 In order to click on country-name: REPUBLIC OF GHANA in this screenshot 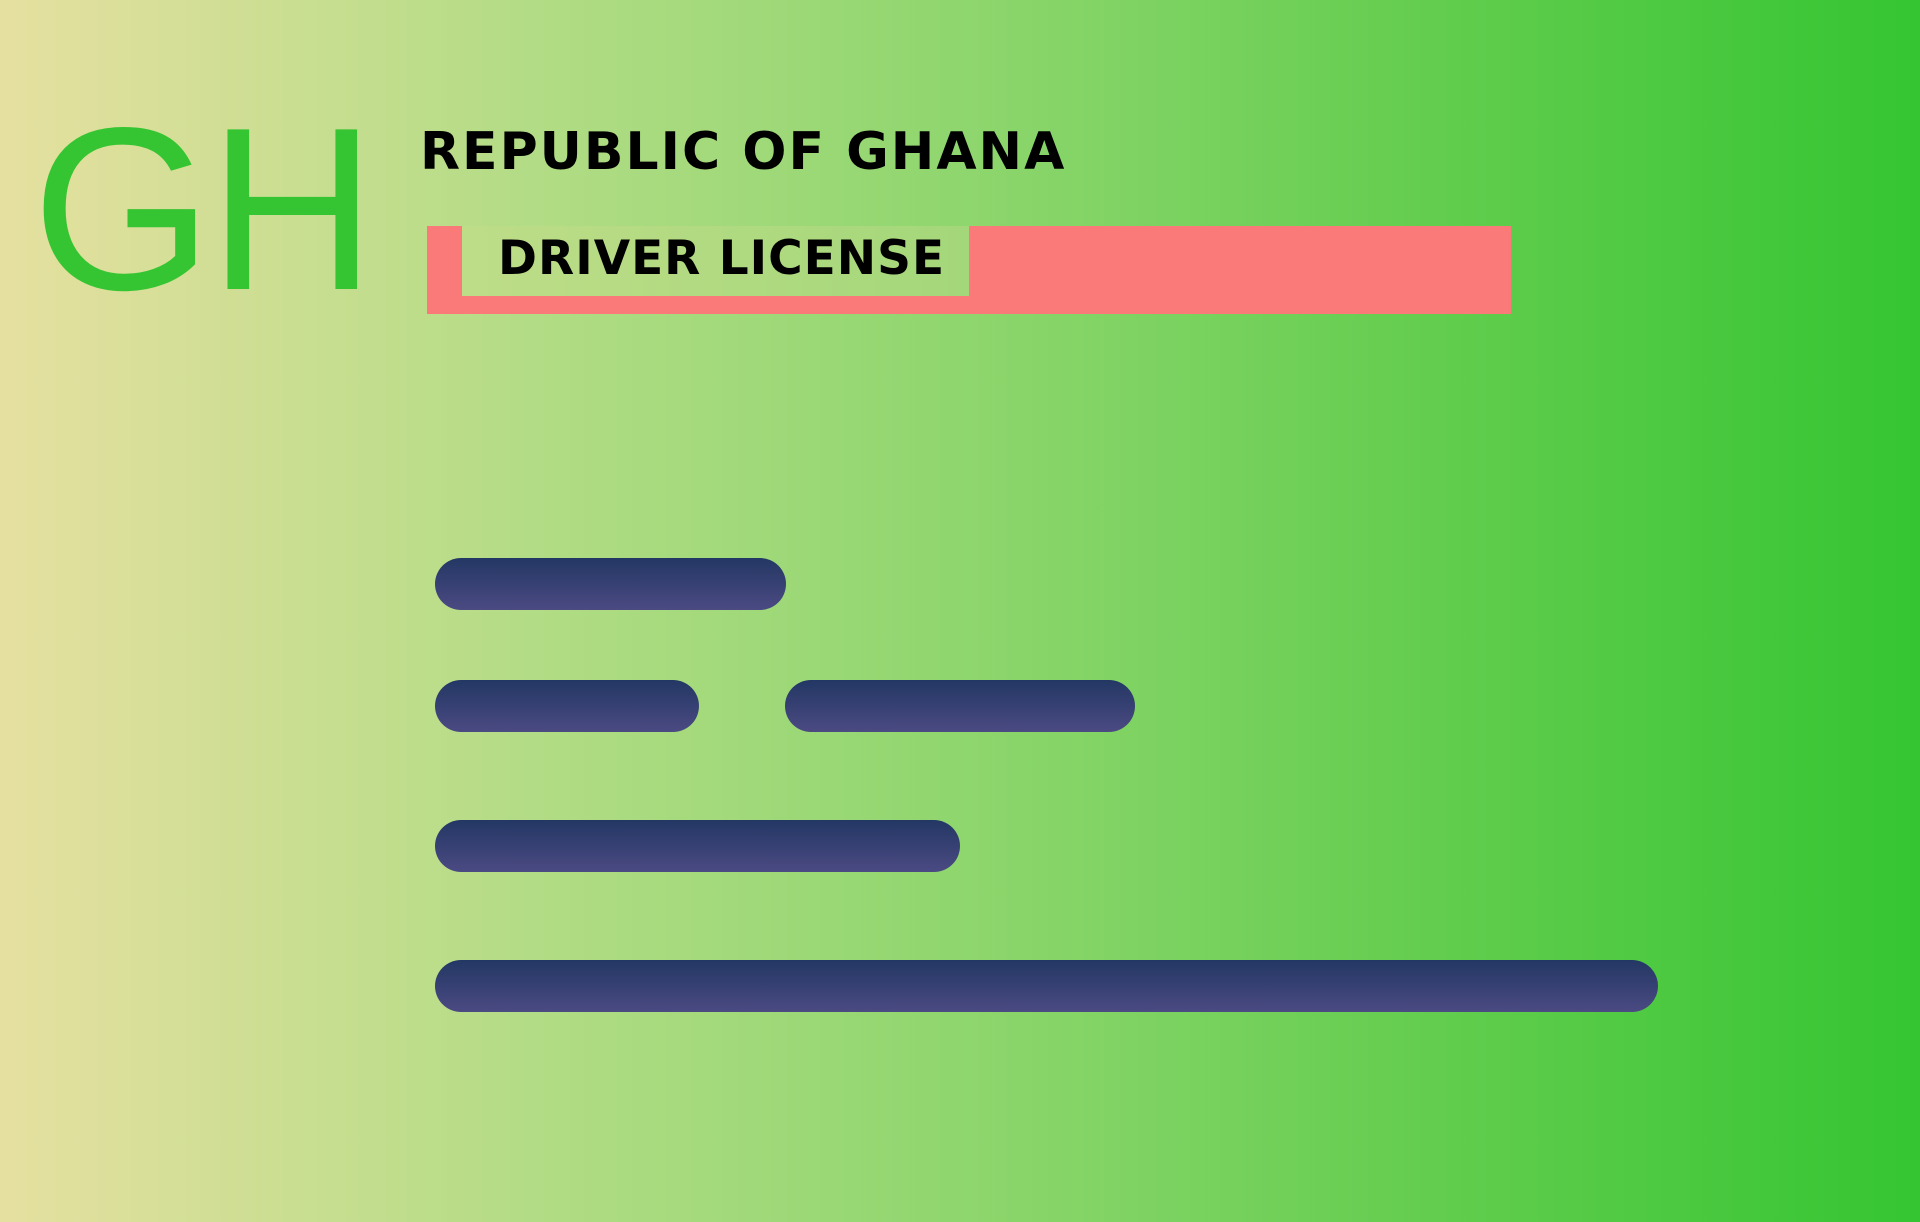, I will do `click(743, 152)`.